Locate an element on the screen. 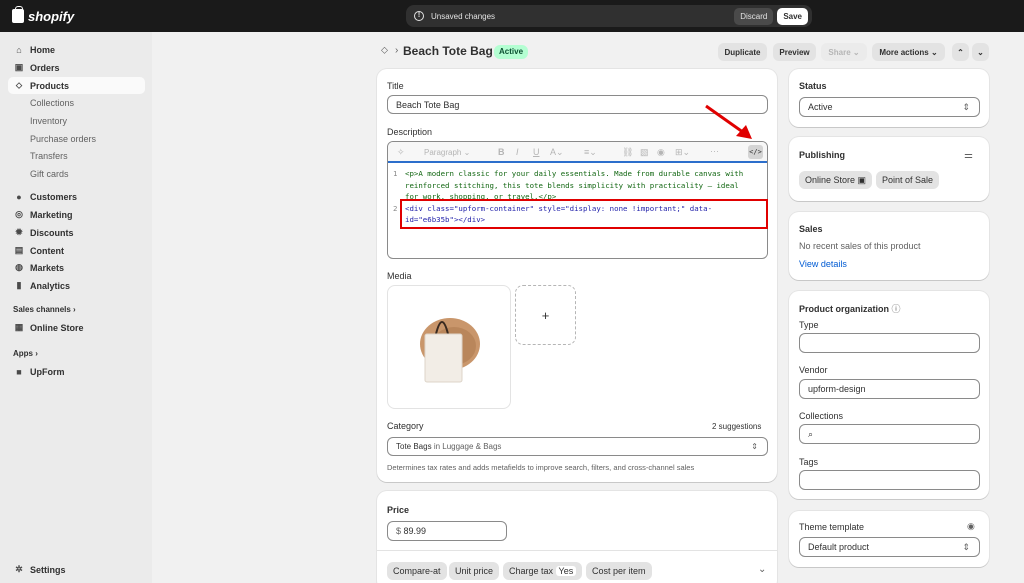  next-product-button: ⌄ is located at coordinates (980, 52).